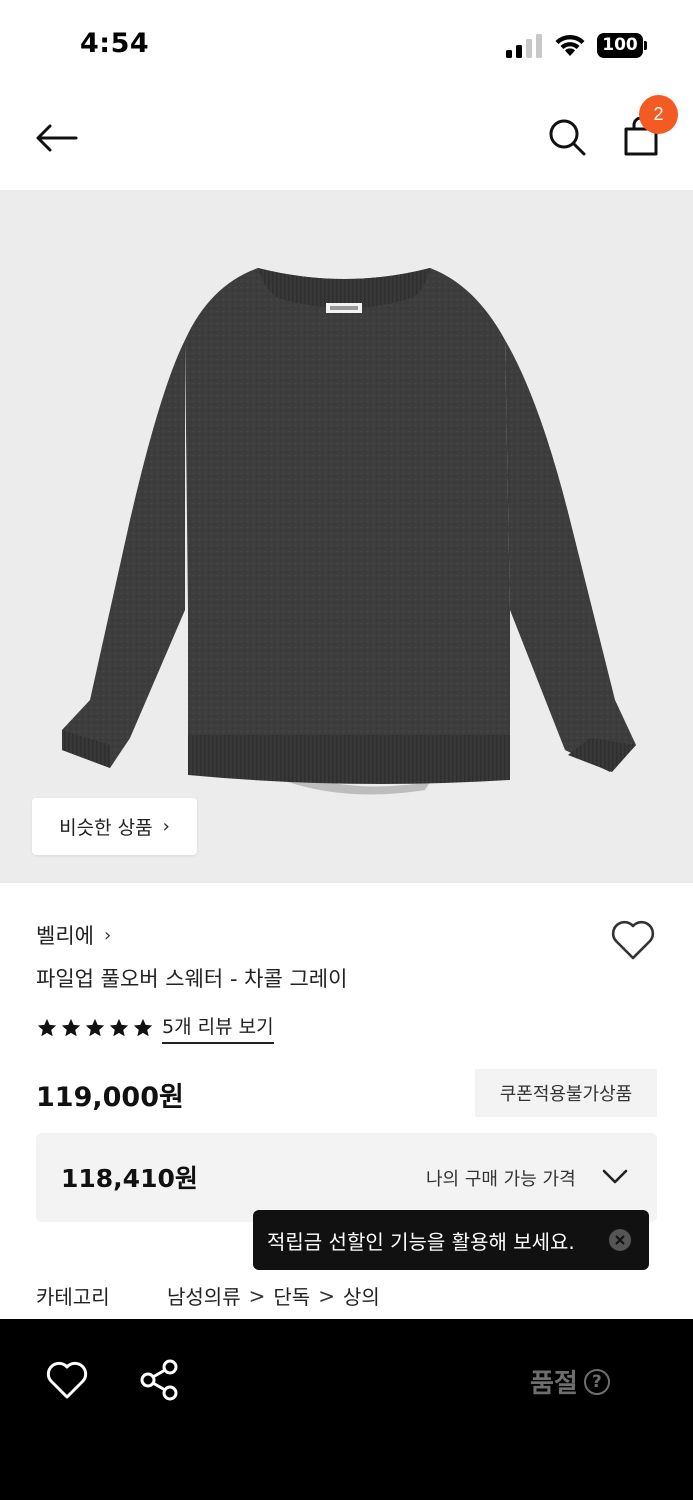 The width and height of the screenshot is (693, 1500). Describe the element at coordinates (65, 936) in the screenshot. I see `brand-name: 벨리에` at that location.